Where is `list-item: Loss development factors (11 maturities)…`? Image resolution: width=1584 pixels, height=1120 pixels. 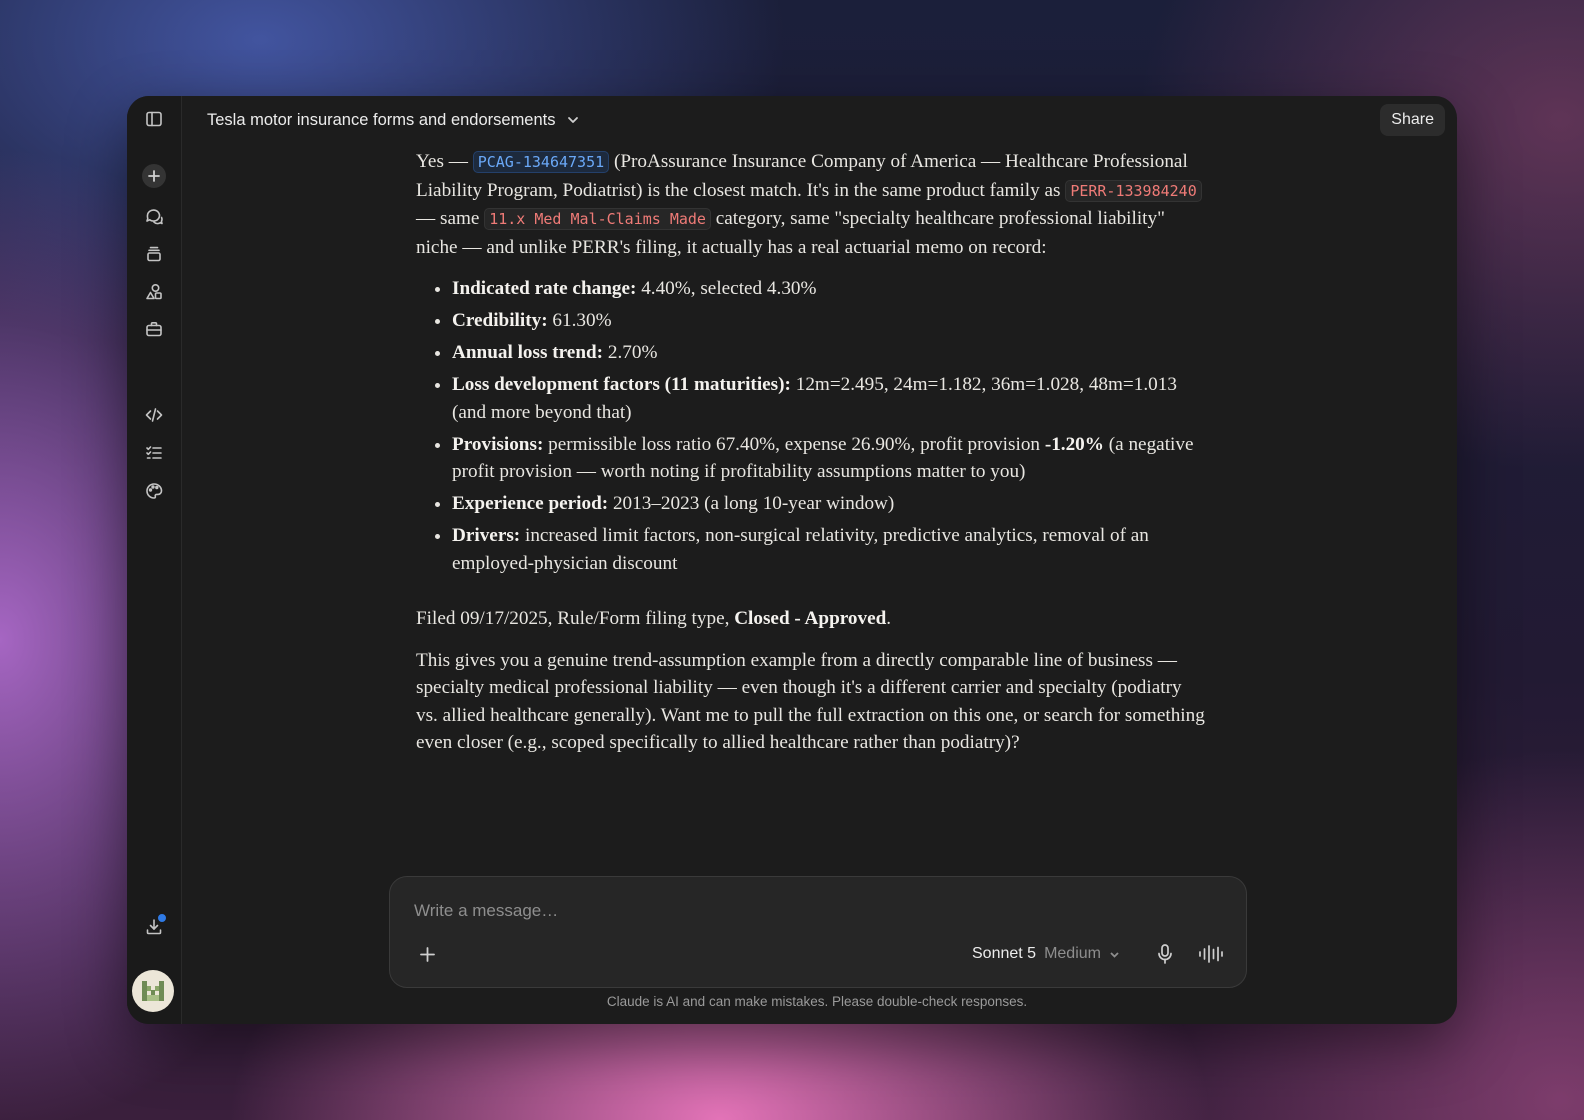 list-item: Loss development factors (11 maturities)… is located at coordinates (829, 398).